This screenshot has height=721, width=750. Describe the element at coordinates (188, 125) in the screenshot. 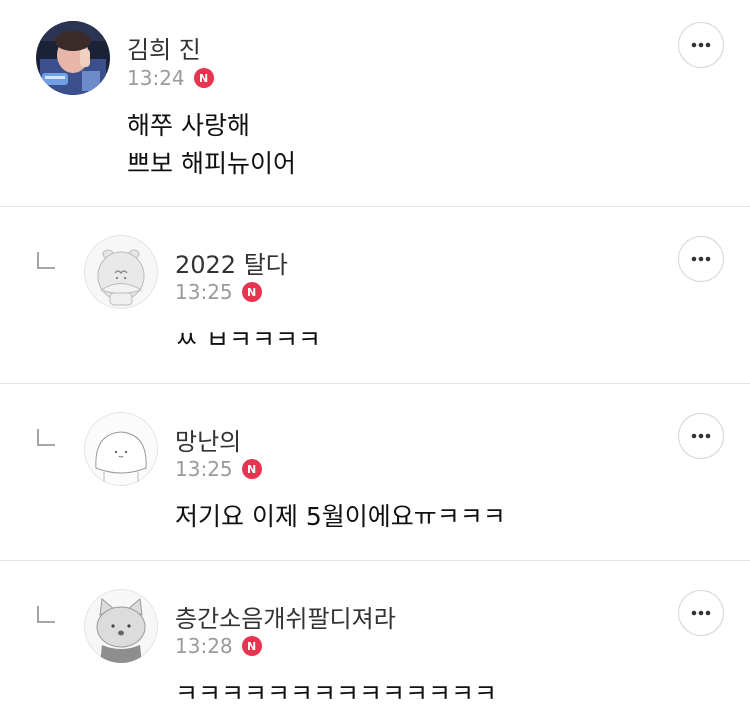

I see `comment-text-line: 해쭈 사랑해` at that location.